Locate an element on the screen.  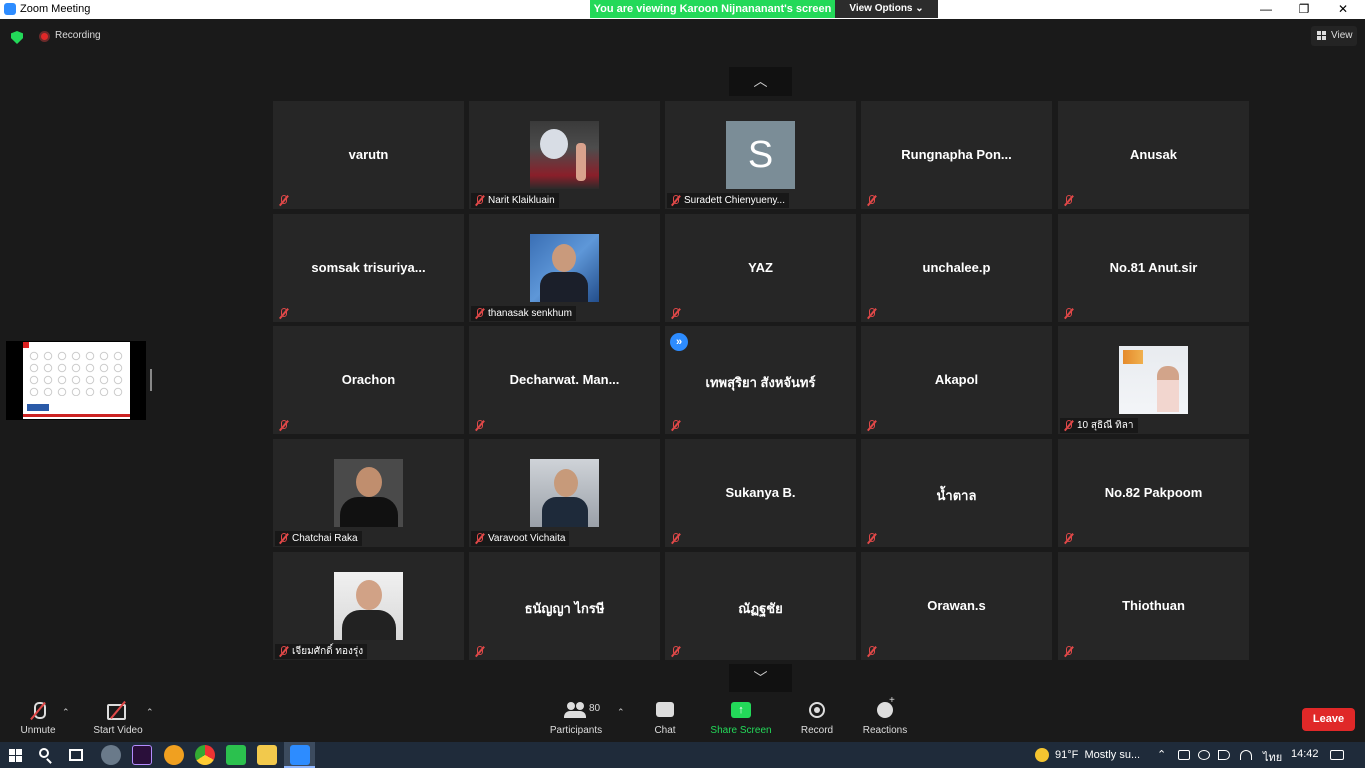
participants-button: Participants is located at coordinates (576, 717).